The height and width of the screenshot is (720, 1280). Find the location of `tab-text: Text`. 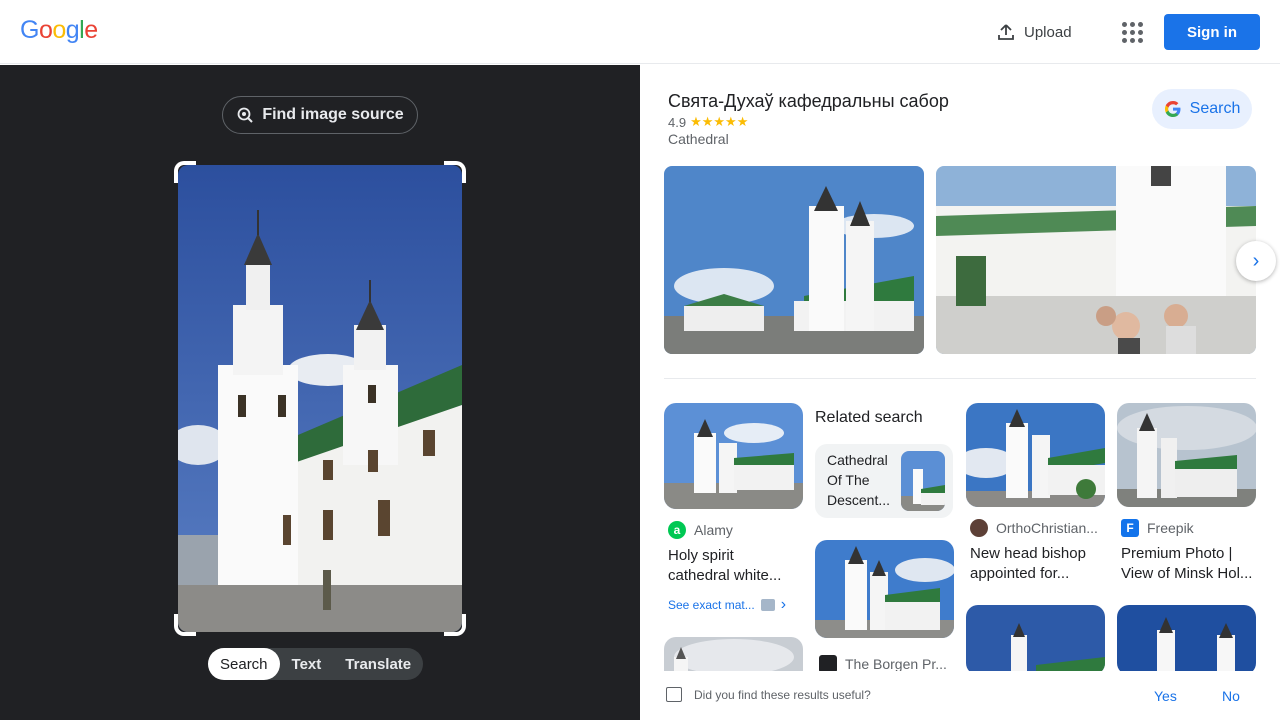

tab-text: Text is located at coordinates (307, 664).